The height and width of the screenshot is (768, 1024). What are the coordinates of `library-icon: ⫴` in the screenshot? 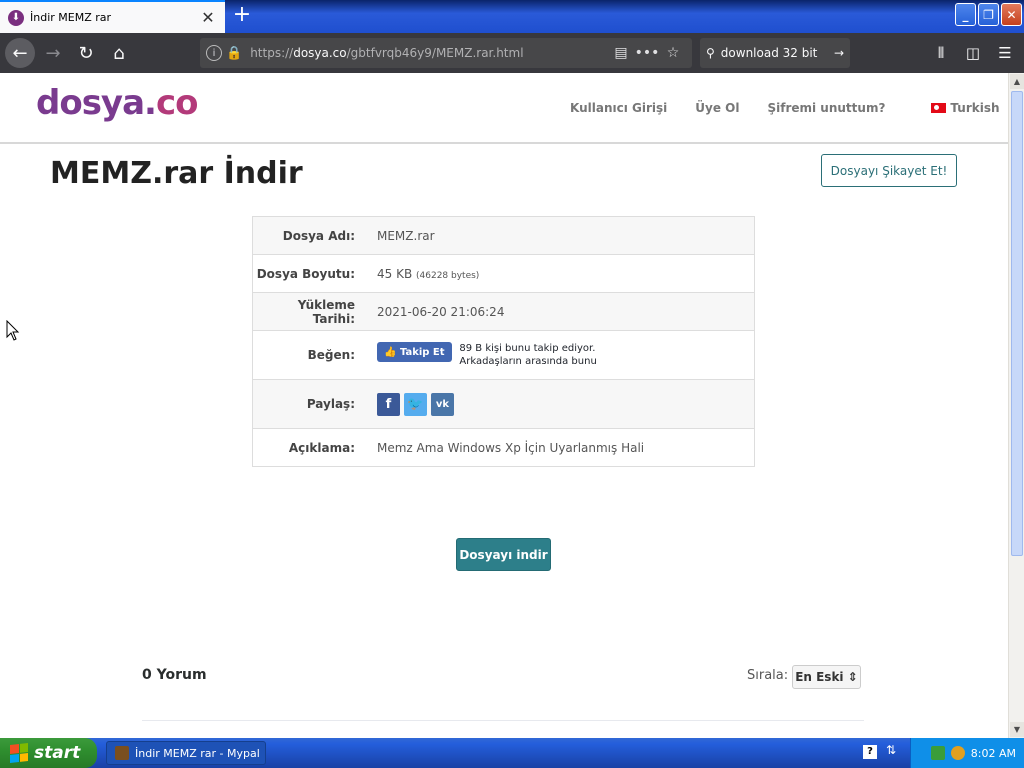 It's located at (941, 53).